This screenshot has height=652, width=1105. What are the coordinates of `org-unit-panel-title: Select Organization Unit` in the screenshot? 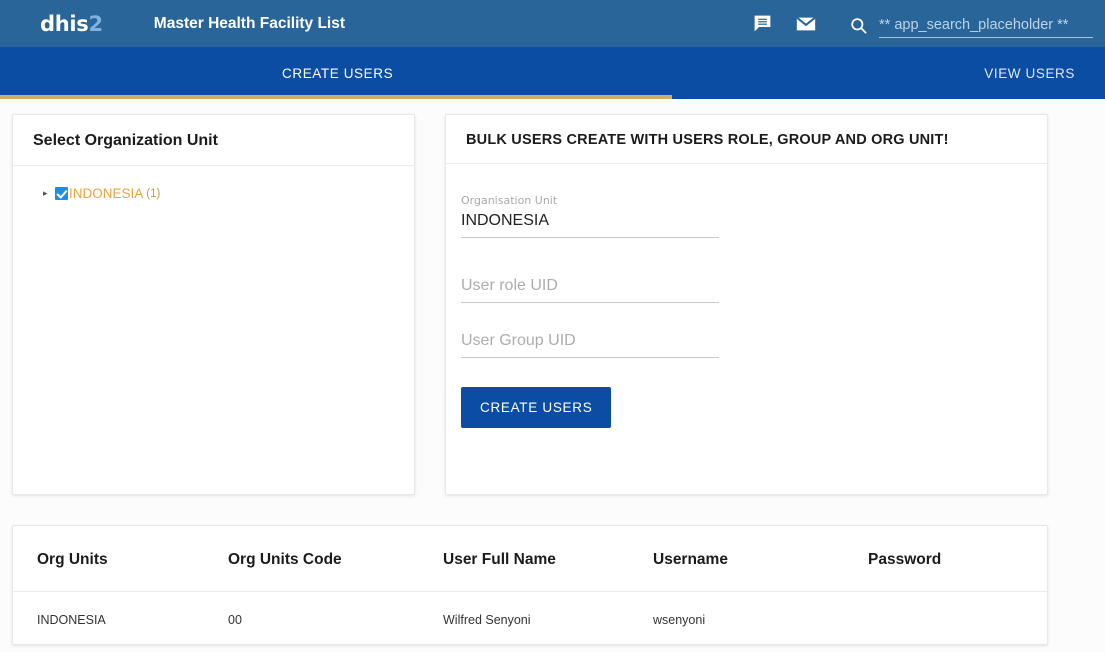 It's located at (125, 140).